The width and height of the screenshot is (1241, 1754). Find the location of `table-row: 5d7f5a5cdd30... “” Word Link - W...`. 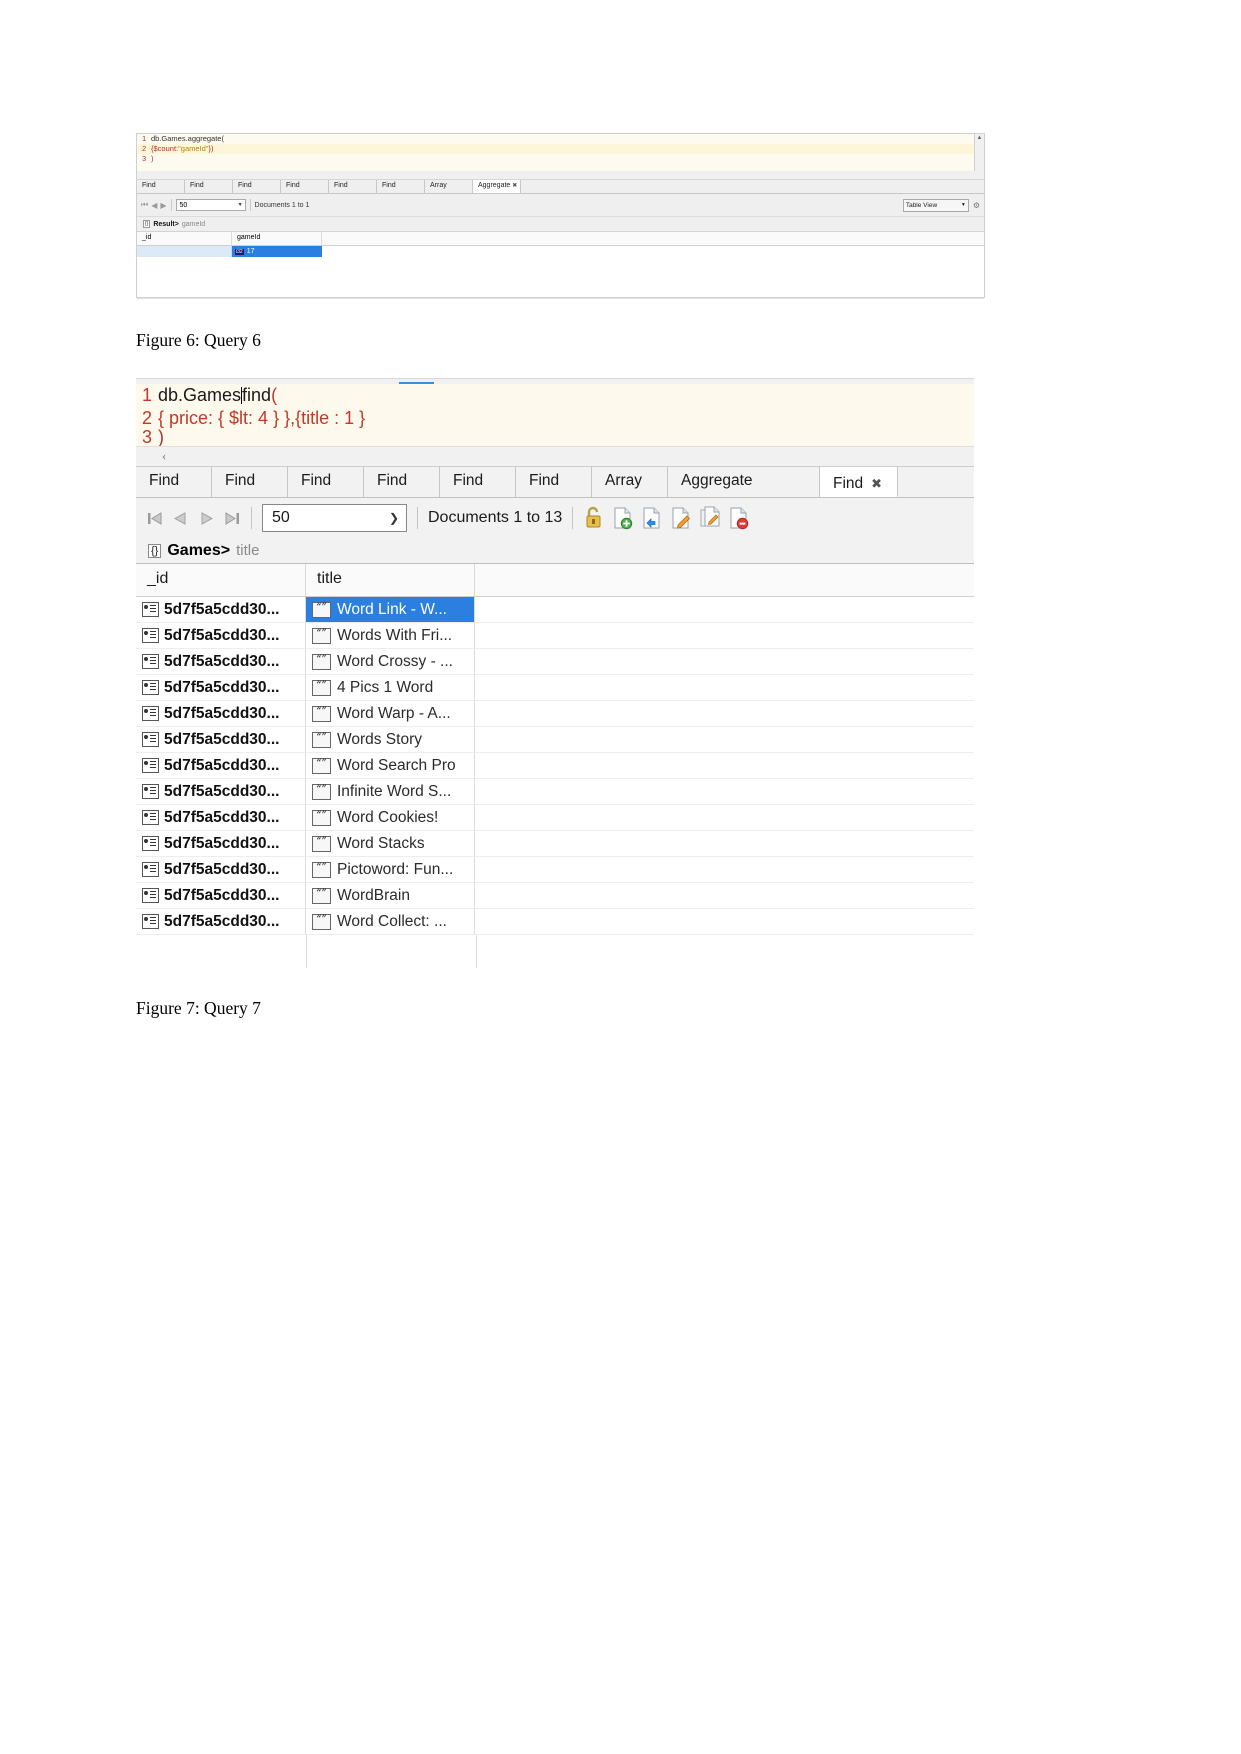

table-row: 5d7f5a5cdd30... “” Word Link - W... is located at coordinates (555, 610).